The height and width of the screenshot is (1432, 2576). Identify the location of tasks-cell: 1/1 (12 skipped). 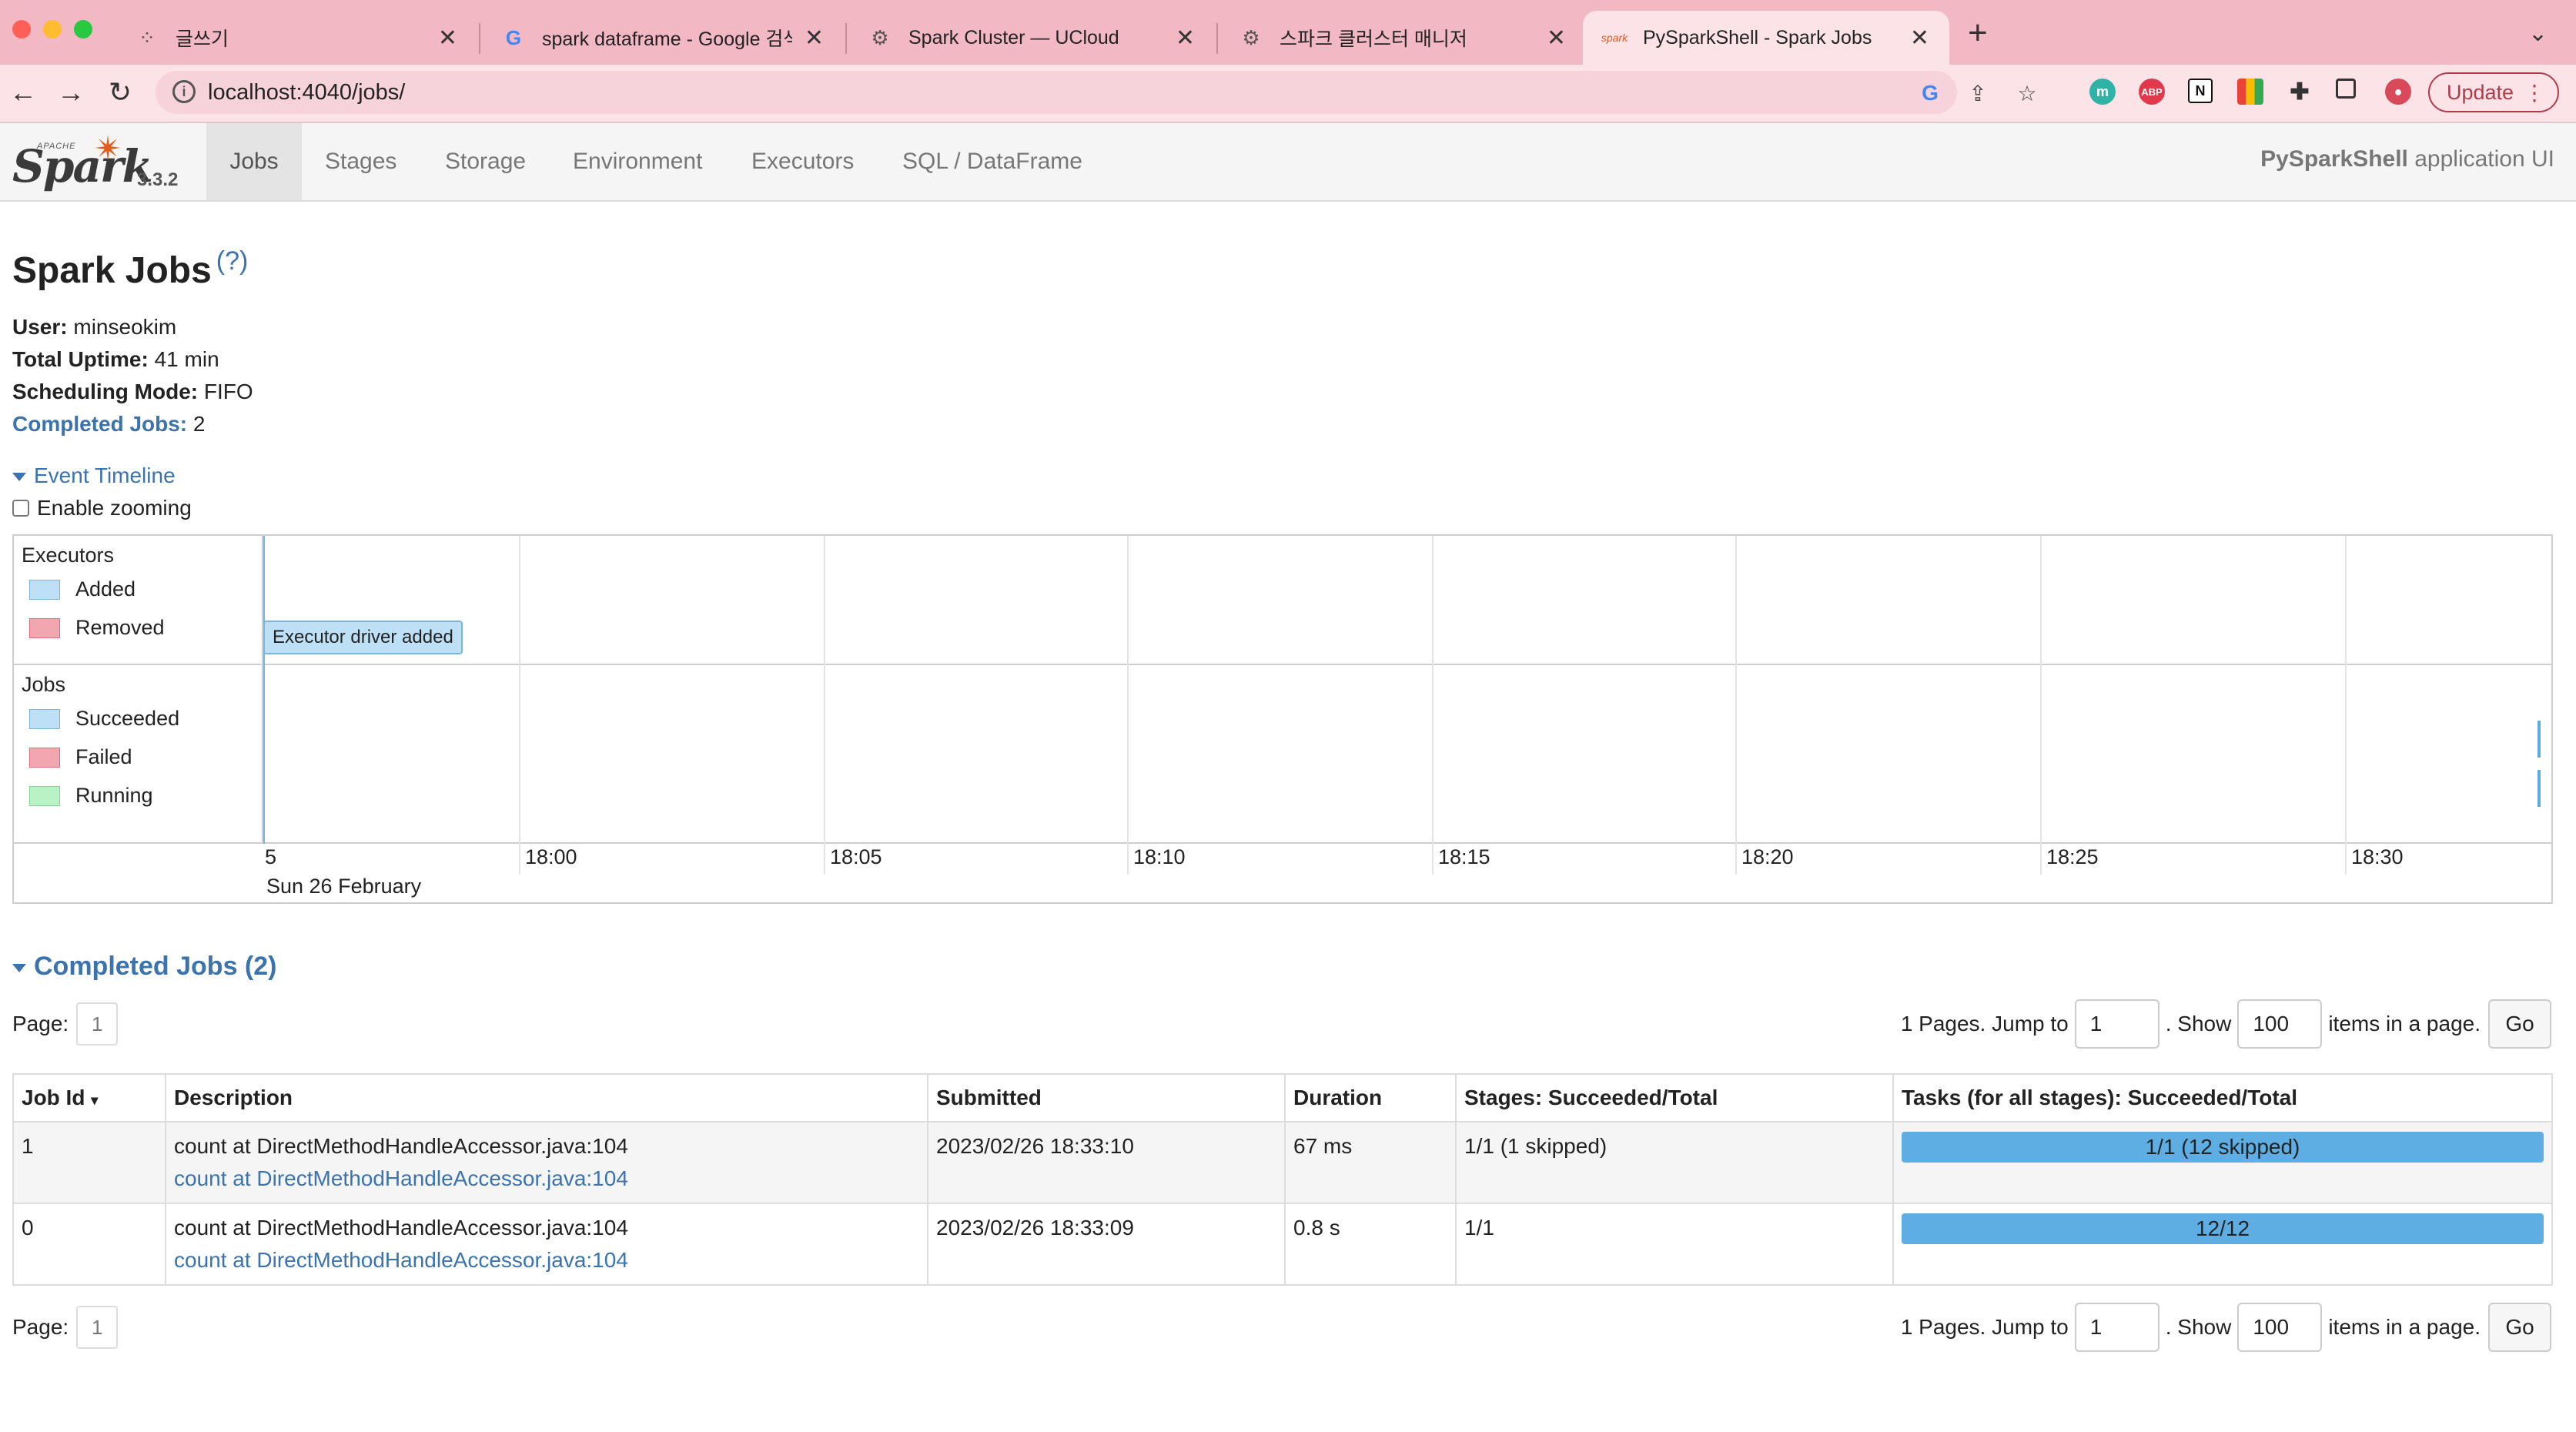
(2222, 1162).